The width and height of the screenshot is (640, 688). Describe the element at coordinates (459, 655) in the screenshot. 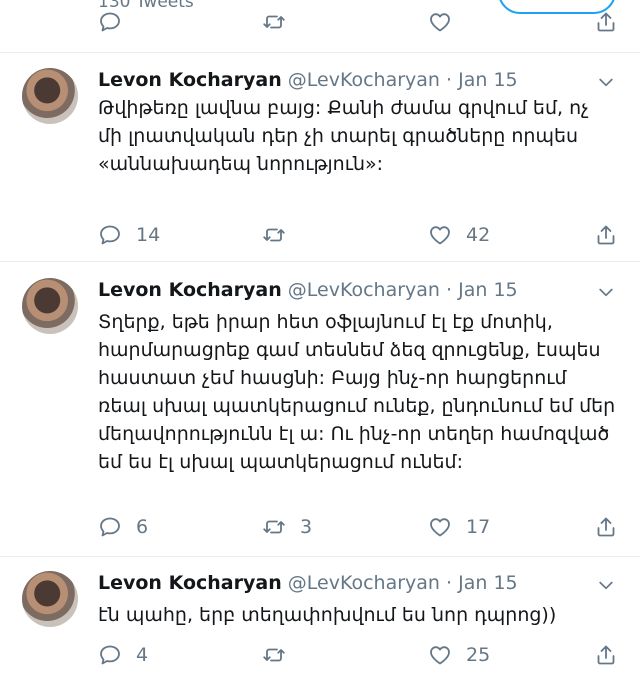

I see `like-button: 25` at that location.